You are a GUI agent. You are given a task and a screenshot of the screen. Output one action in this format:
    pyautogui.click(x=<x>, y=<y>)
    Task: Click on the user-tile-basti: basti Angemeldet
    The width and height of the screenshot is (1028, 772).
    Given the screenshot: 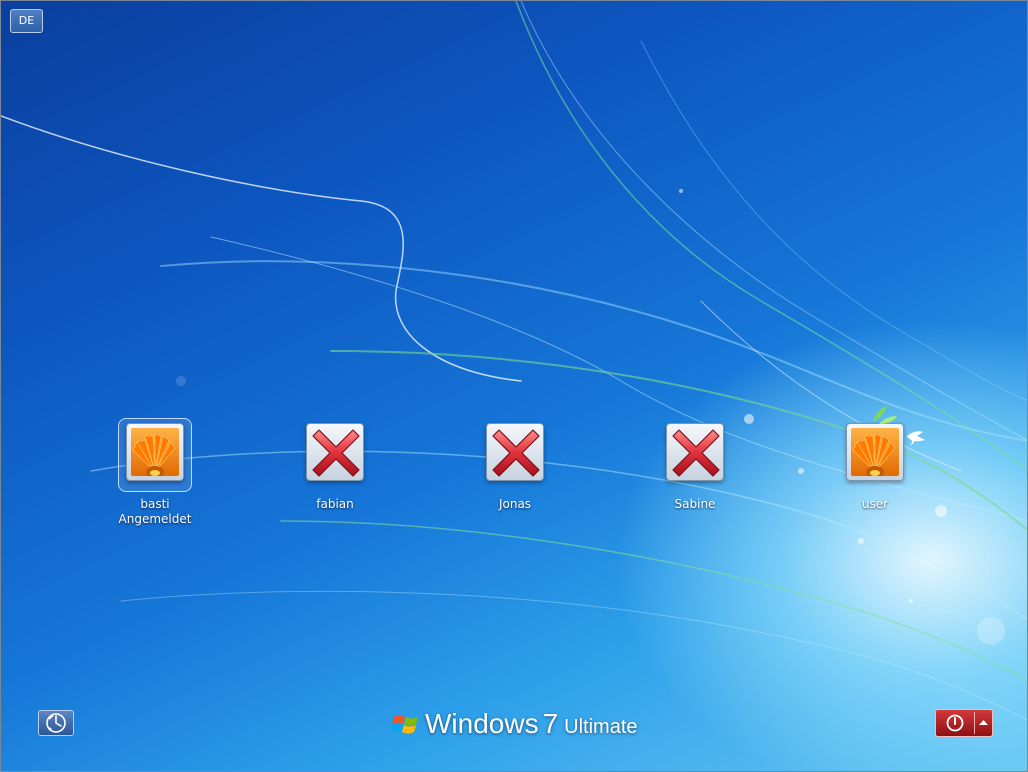 What is the action you would take?
    pyautogui.click(x=155, y=472)
    